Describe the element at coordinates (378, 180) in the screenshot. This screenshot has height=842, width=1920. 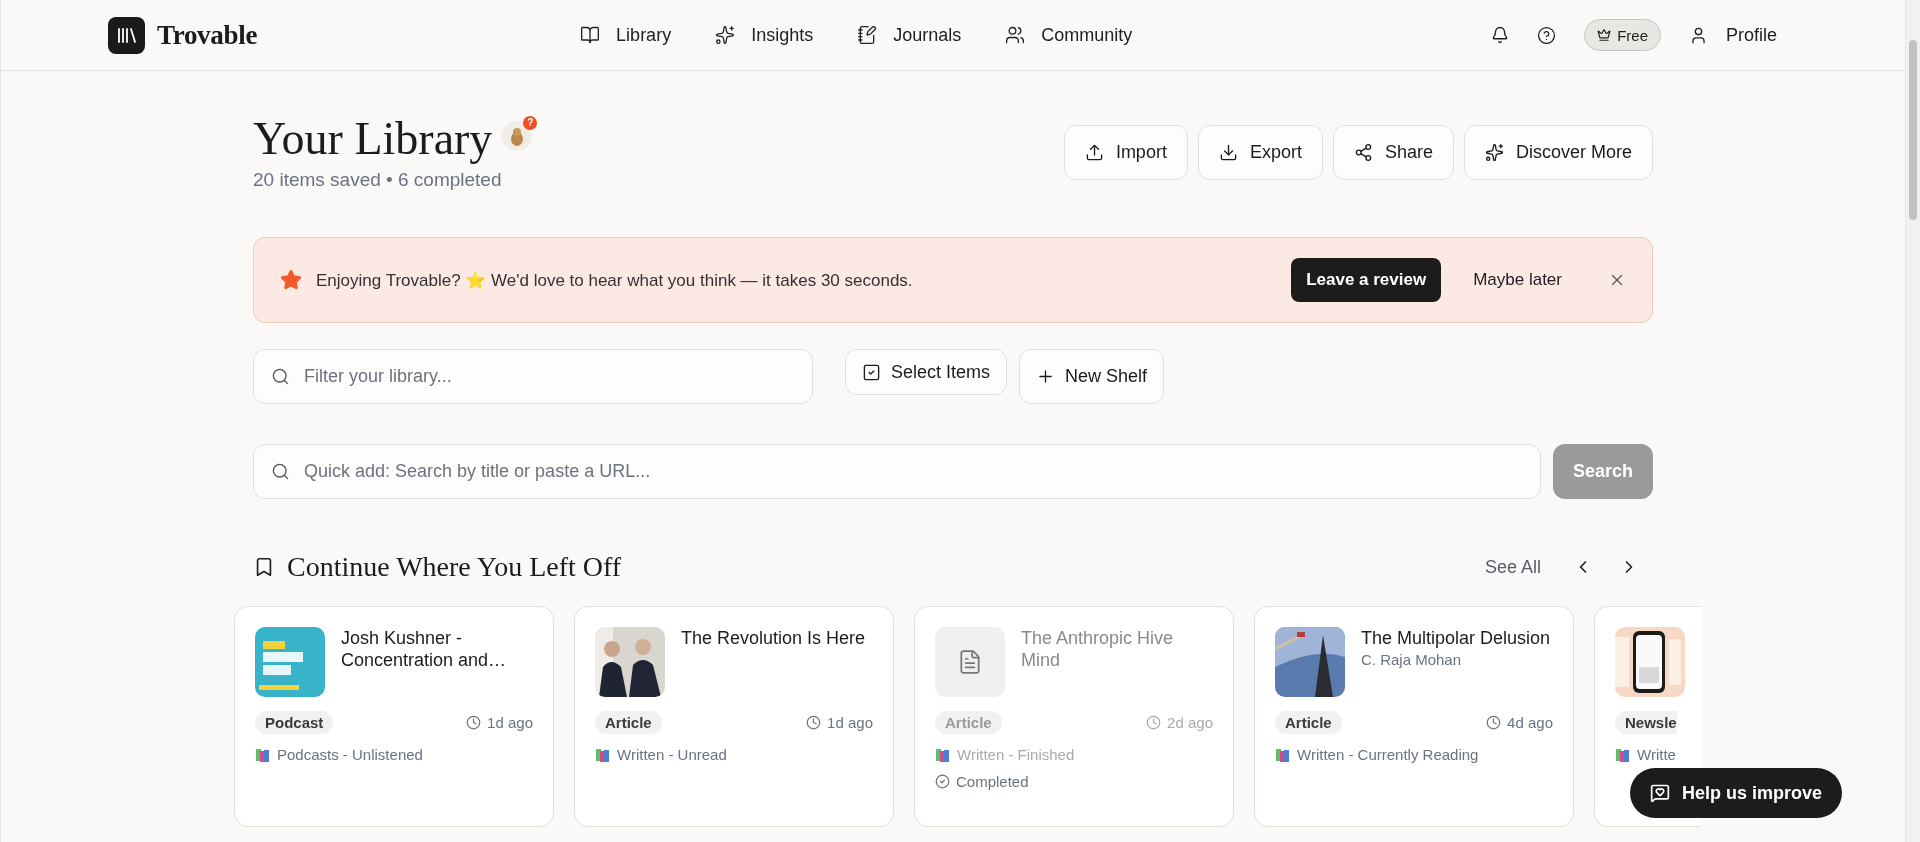
I see `library-stats: 20 items saved • 6 completed` at that location.